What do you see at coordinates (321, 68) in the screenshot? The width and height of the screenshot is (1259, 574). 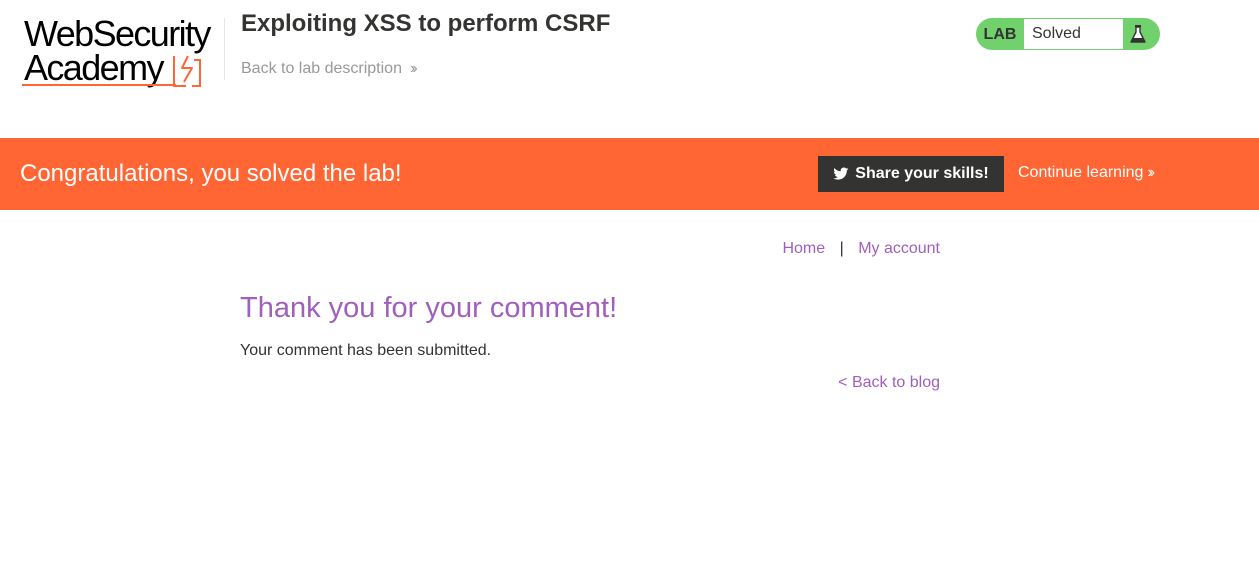 I see `back-to-lab-description-label: Back to lab description` at bounding box center [321, 68].